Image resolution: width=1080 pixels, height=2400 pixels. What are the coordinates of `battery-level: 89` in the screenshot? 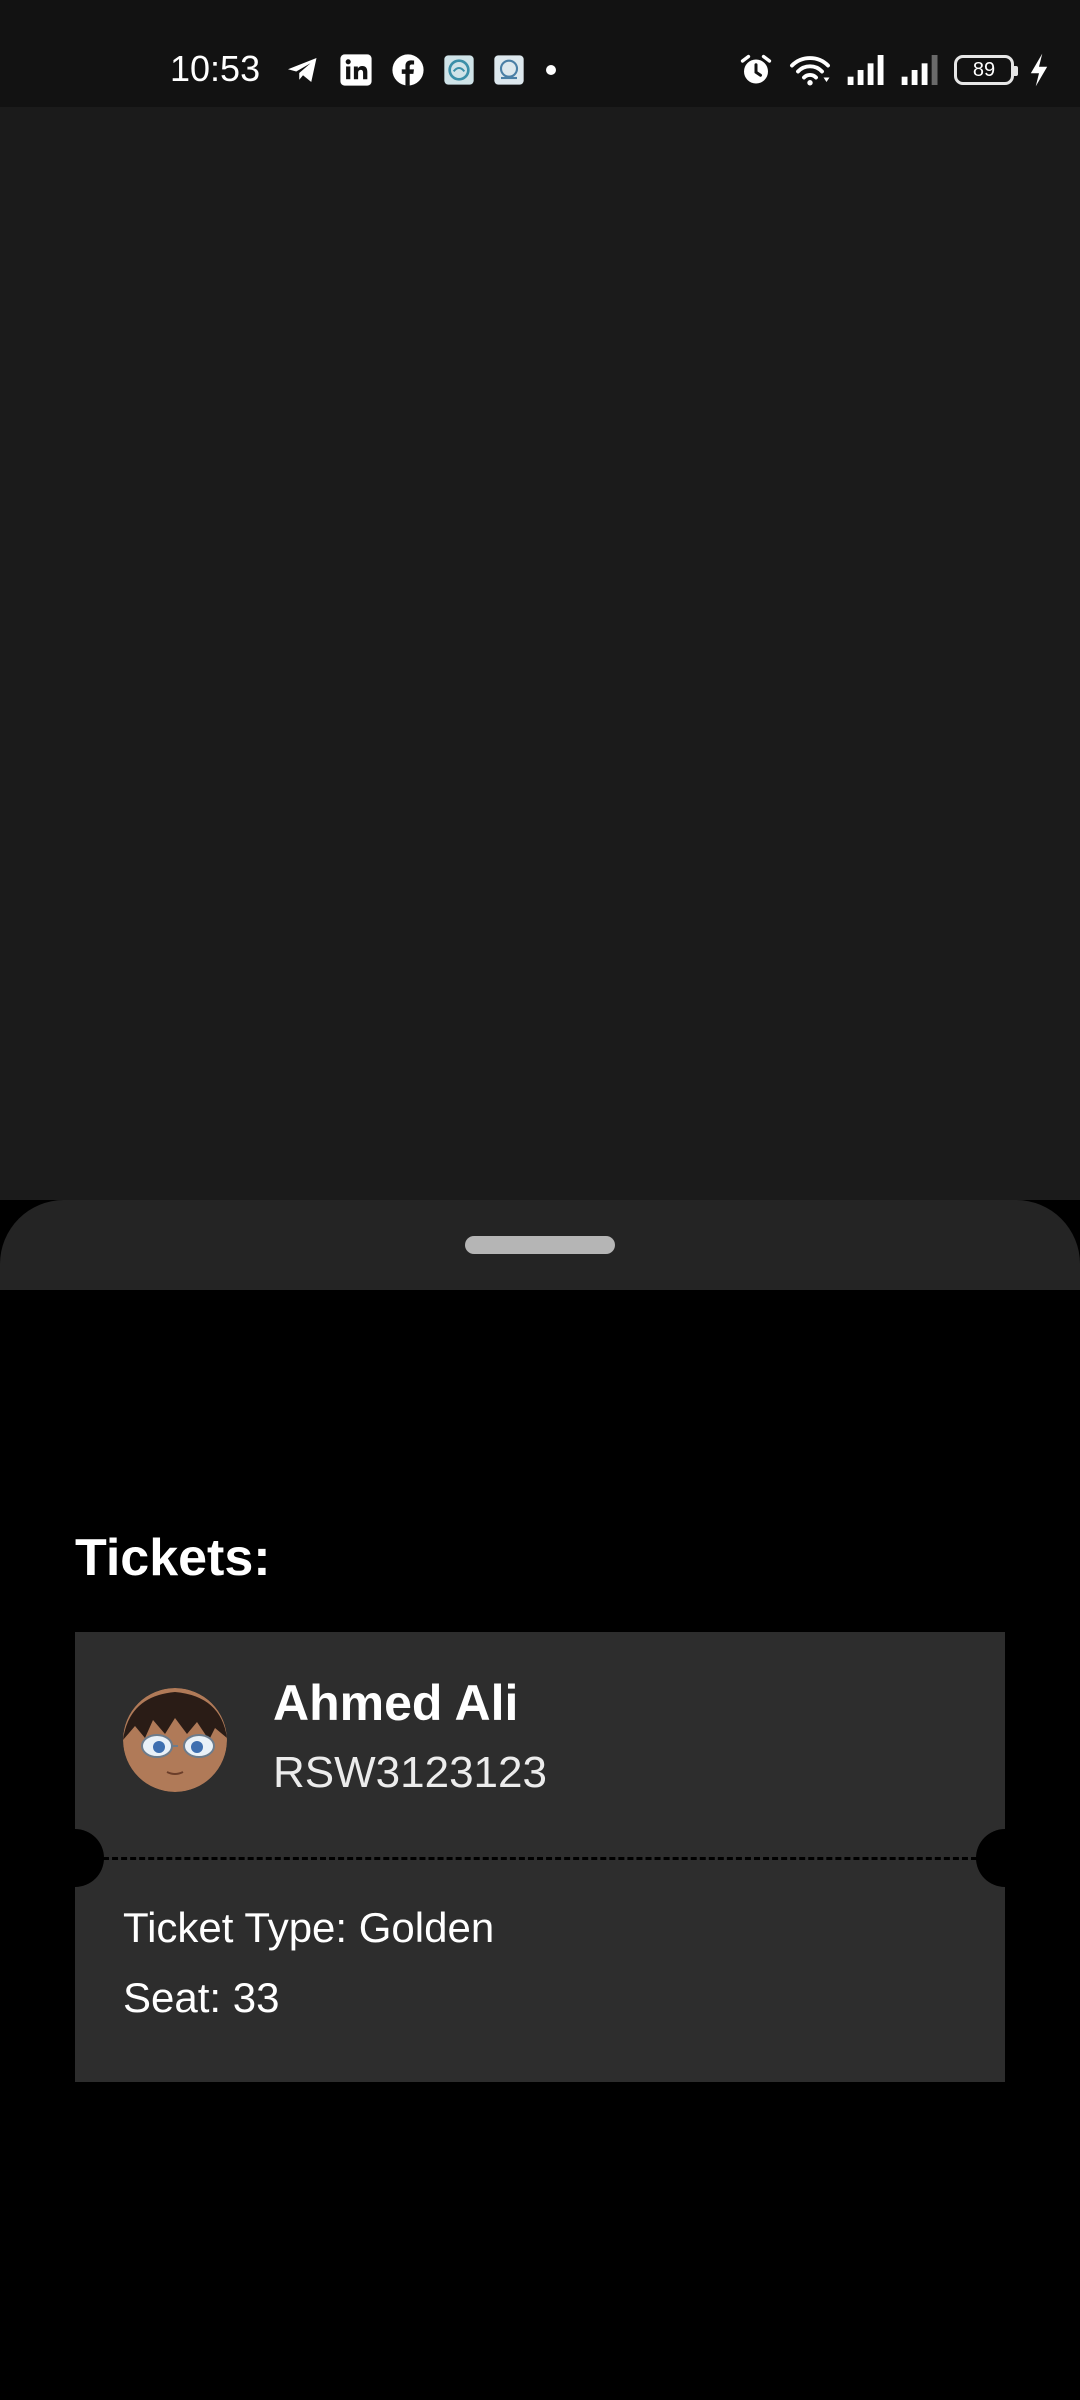 It's located at (984, 69).